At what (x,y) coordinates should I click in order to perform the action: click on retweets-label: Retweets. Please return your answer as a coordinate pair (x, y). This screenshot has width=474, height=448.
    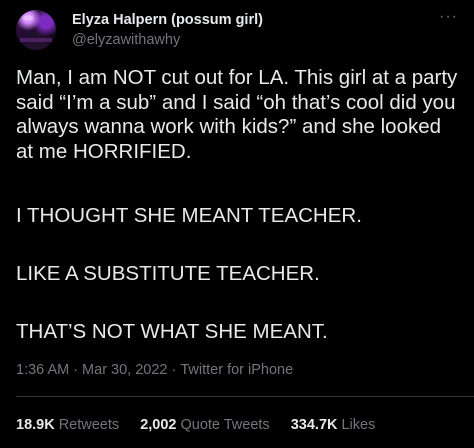
    Looking at the image, I should click on (89, 425).